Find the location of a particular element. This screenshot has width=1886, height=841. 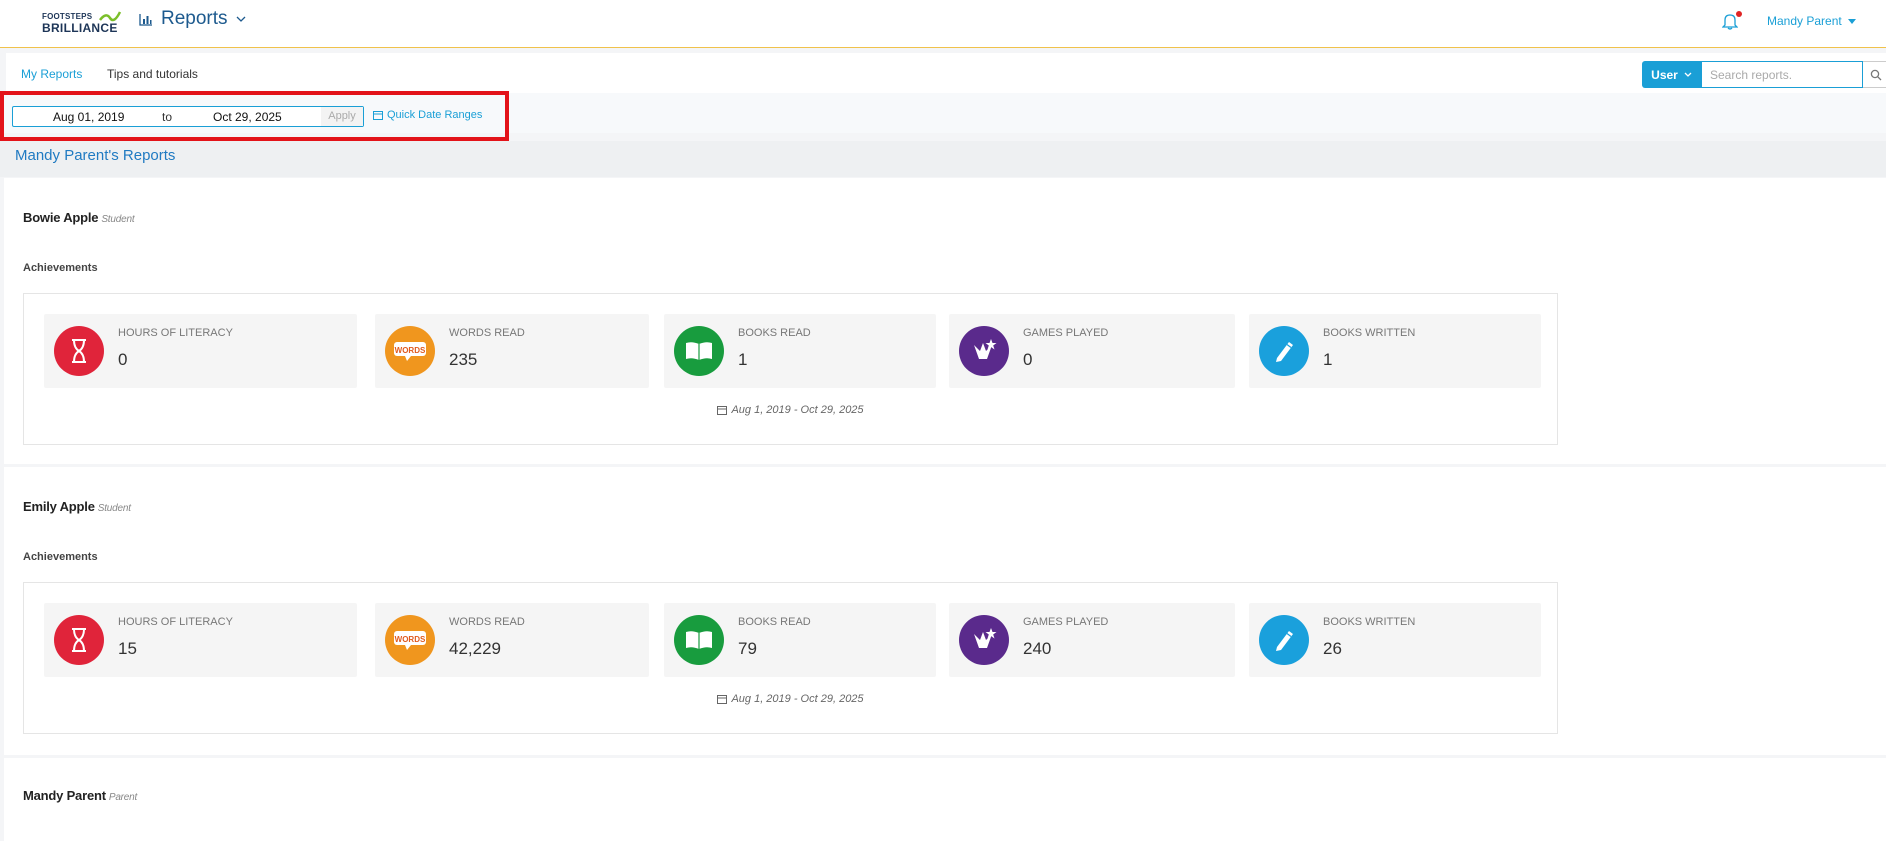

stat-books-written: Books Written 26 is located at coordinates (1395, 640).